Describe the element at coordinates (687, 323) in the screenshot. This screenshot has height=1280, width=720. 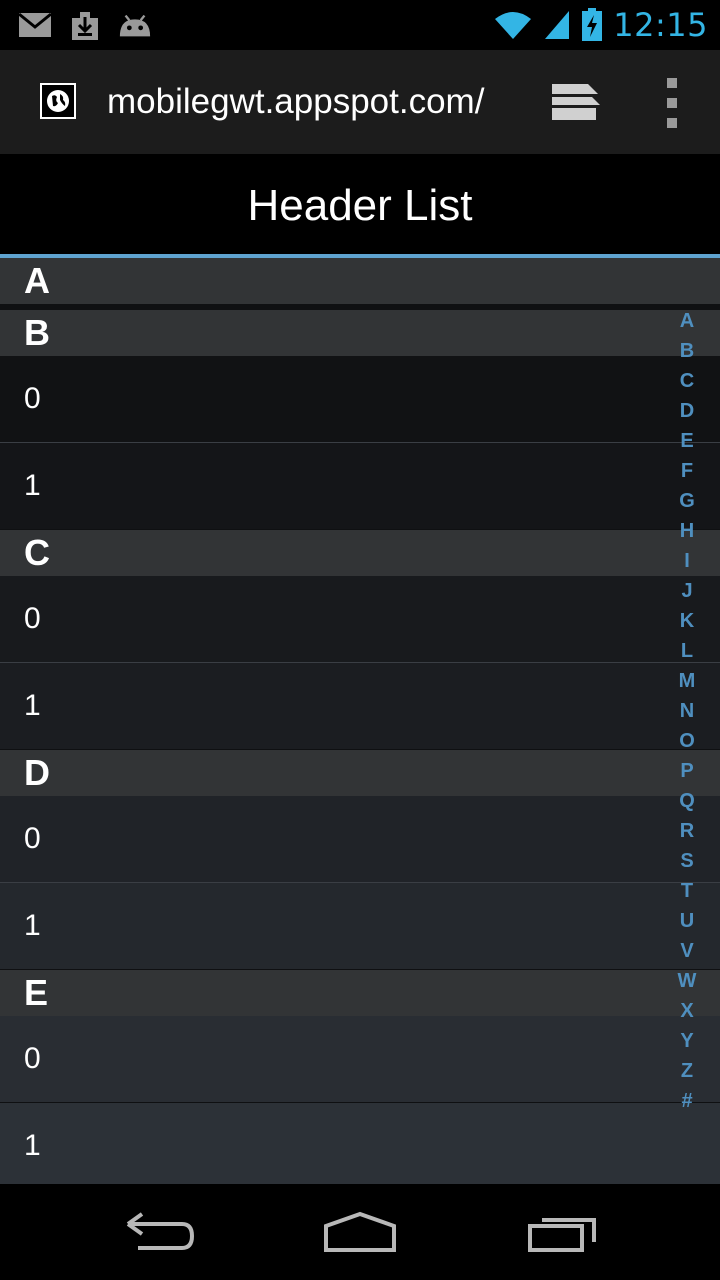
I see `index-letter-a: A` at that location.